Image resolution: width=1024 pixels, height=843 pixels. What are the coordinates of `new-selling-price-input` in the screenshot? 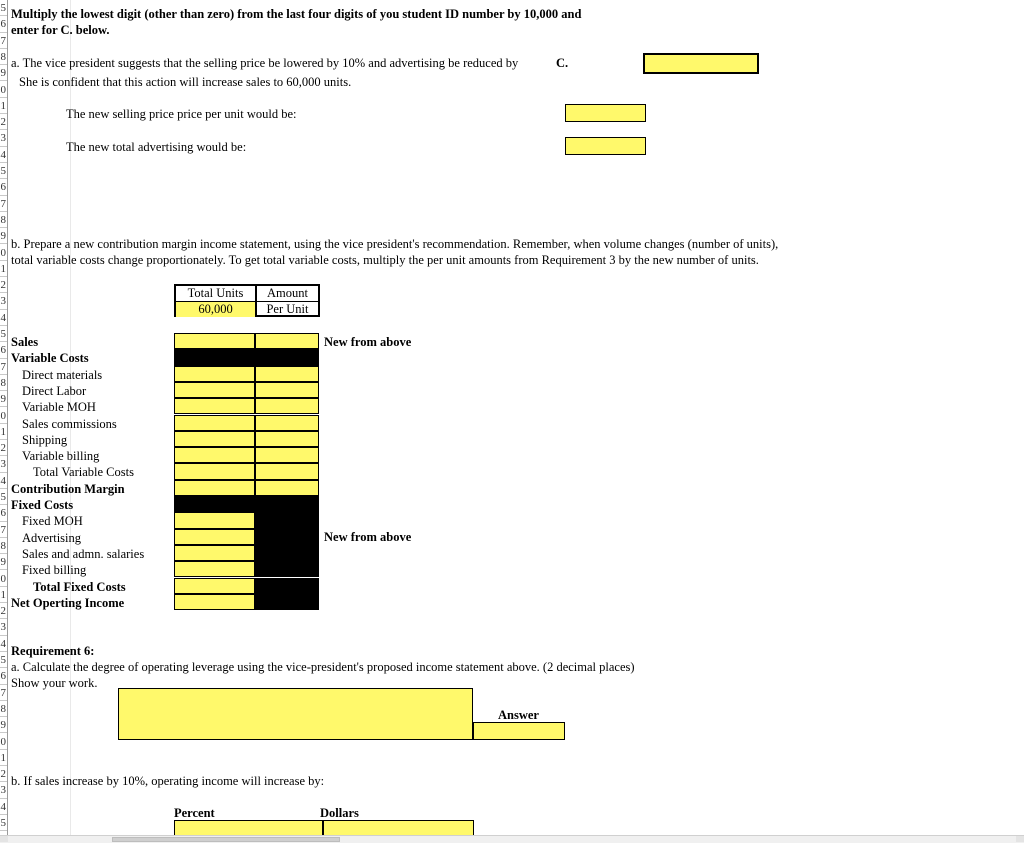 It's located at (605, 113).